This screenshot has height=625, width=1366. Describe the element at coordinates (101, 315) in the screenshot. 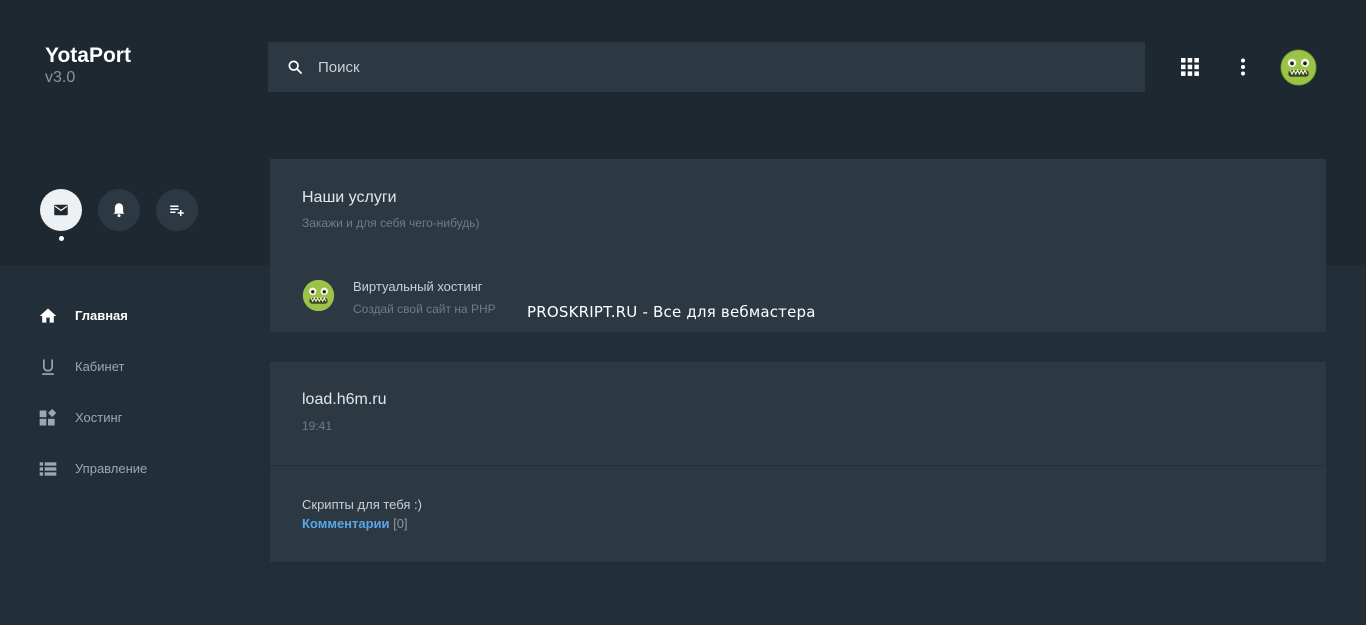

I see `sidebar-item-label: Главная` at that location.